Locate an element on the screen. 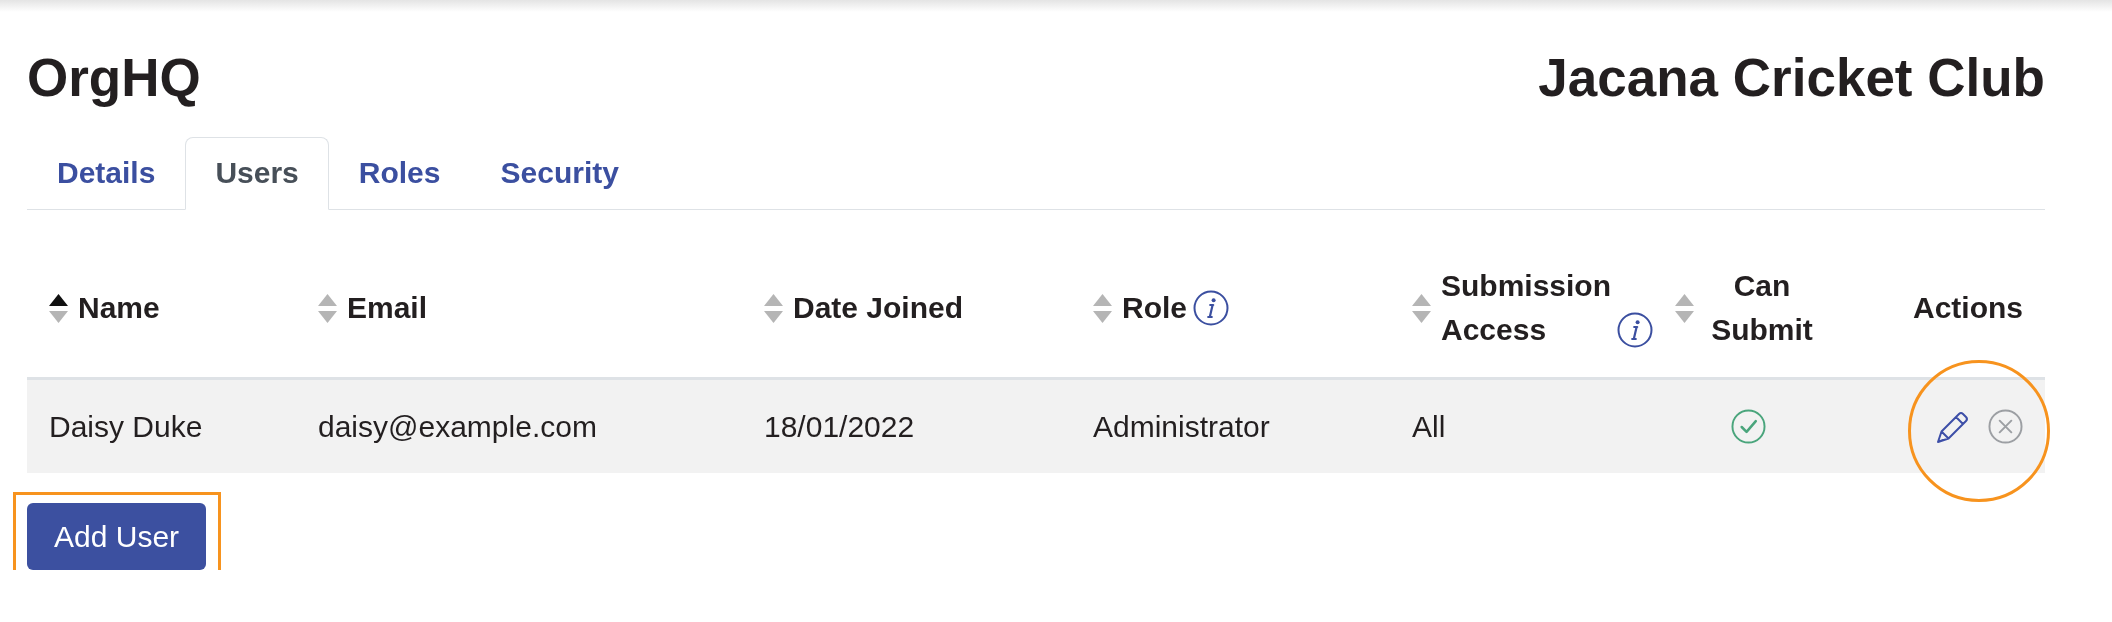  table-cell: Daisy Duke is located at coordinates (126, 426).